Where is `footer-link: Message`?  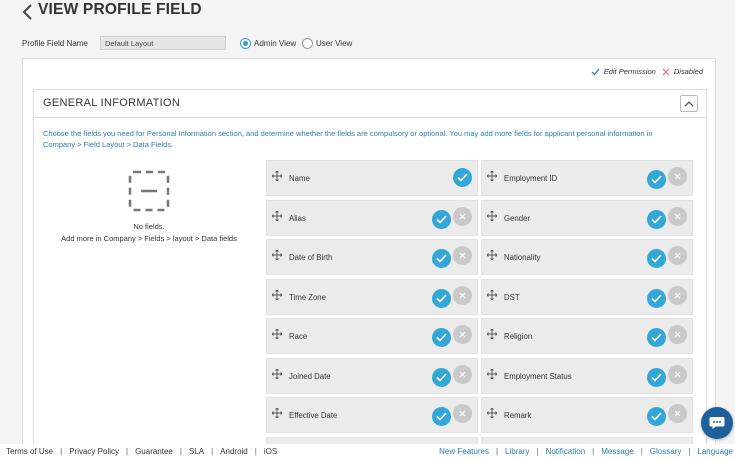 footer-link: Message is located at coordinates (617, 451).